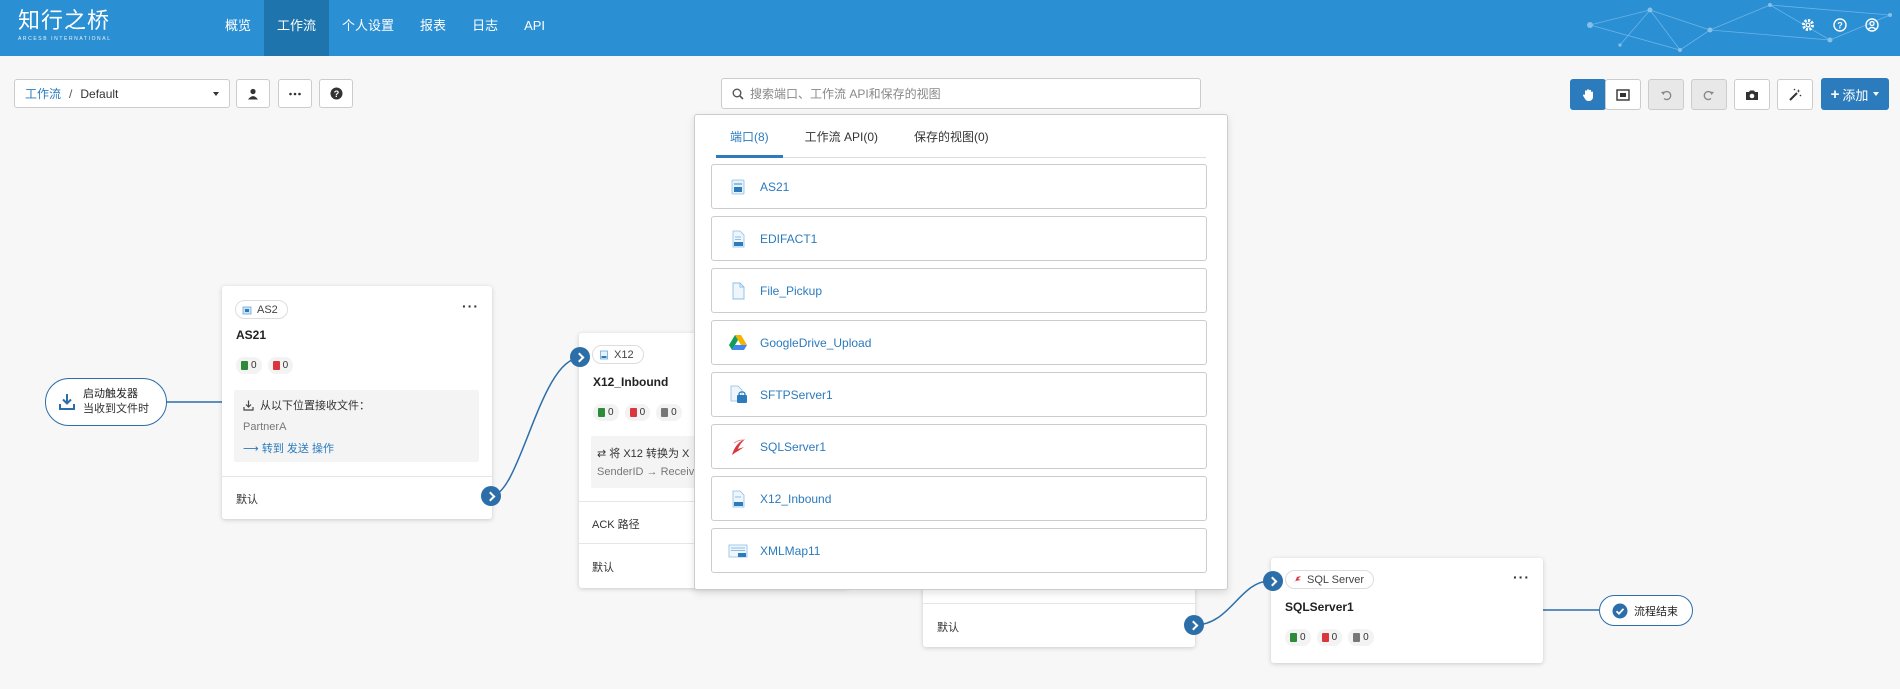 This screenshot has height=689, width=1900. Describe the element at coordinates (116, 409) in the screenshot. I see `trigger-subtitle: 当收到文件时` at that location.